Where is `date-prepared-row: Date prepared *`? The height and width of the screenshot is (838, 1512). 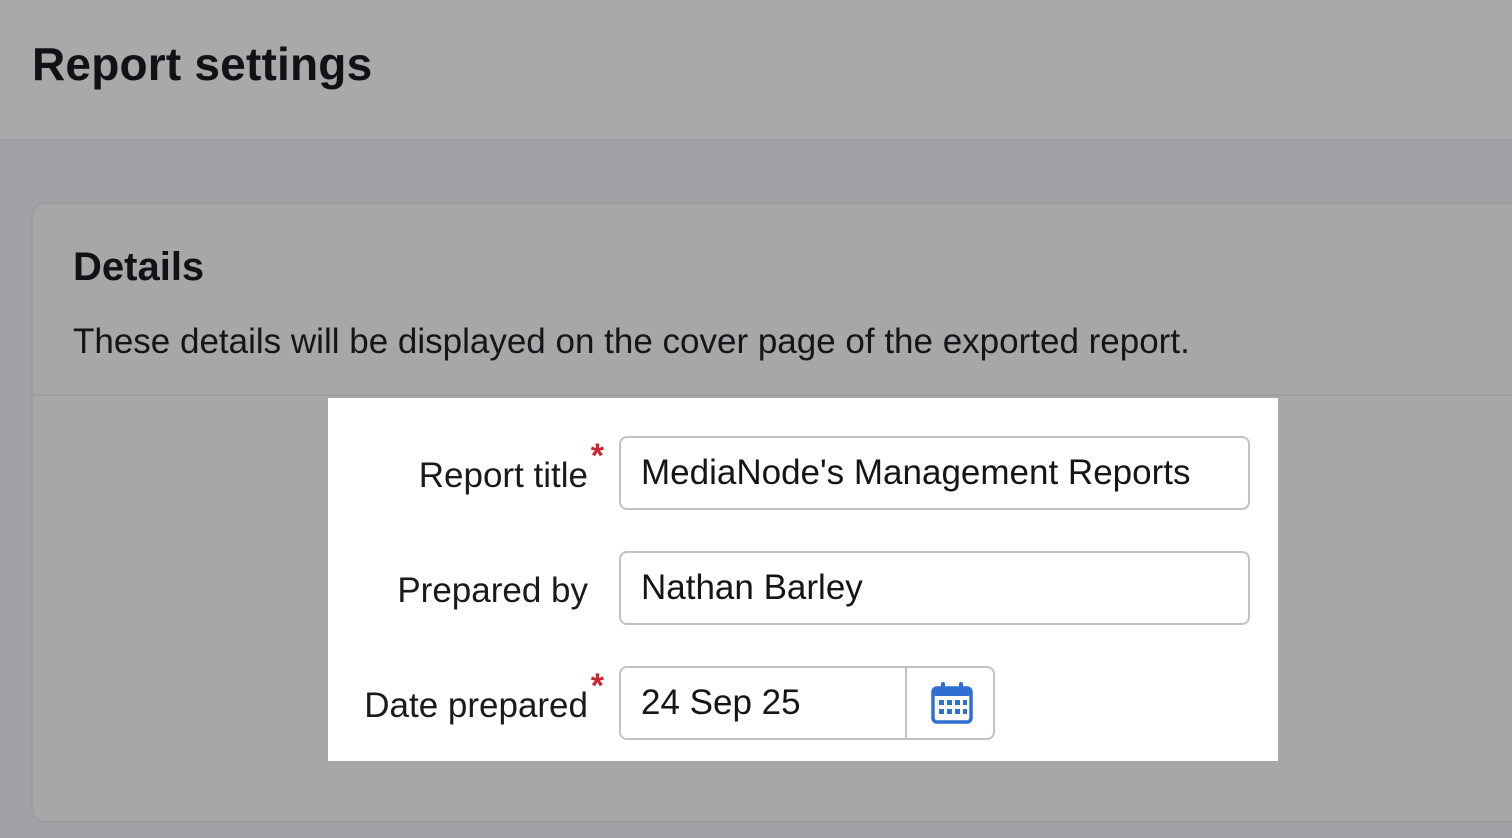
date-prepared-row: Date prepared * is located at coordinates (803, 704).